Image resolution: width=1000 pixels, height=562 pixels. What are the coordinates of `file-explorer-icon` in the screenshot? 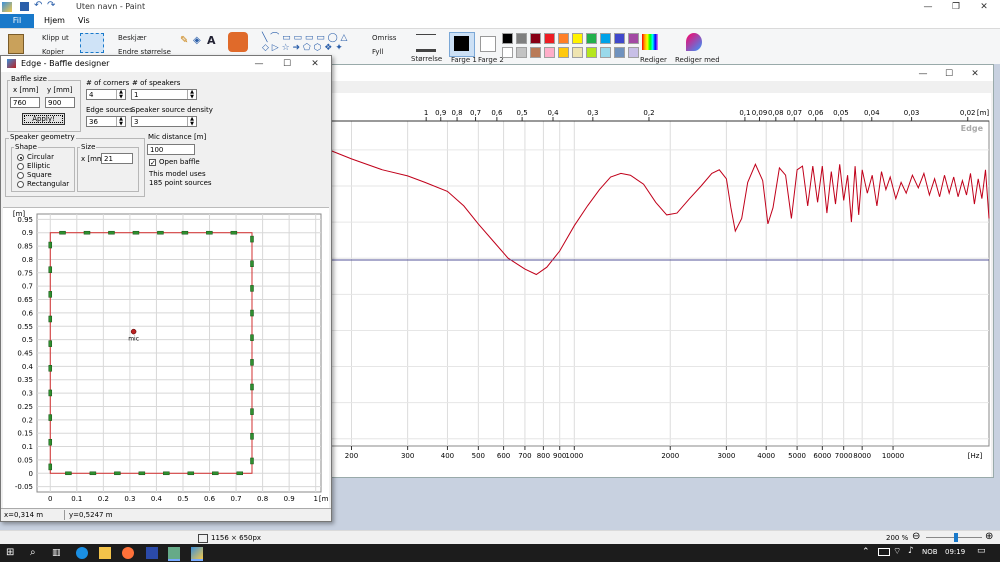 It's located at (105, 553).